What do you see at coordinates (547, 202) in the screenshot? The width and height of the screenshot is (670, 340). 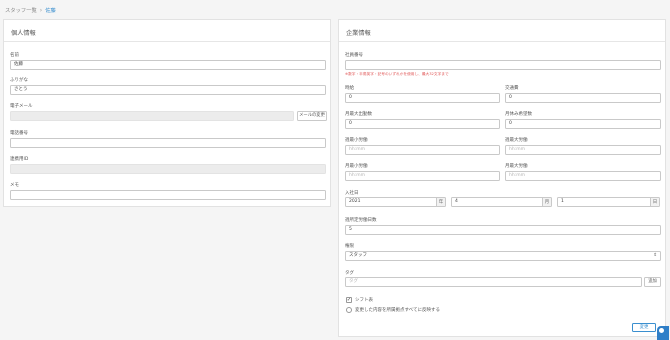 I see `join-month-unit: 月` at bounding box center [547, 202].